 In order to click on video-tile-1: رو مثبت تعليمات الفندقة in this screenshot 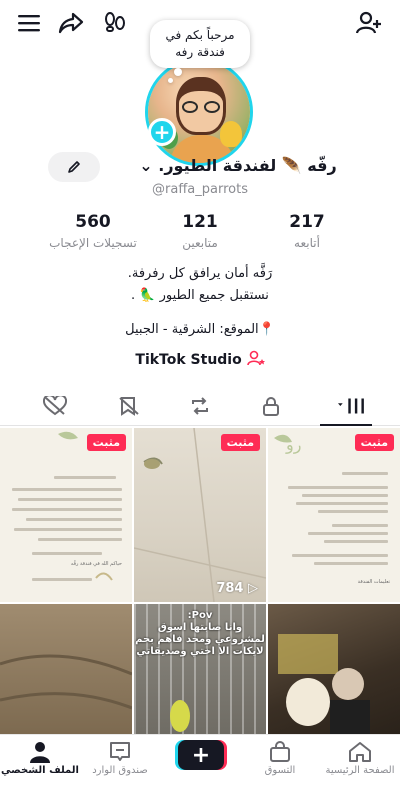, I will do `click(334, 515)`.